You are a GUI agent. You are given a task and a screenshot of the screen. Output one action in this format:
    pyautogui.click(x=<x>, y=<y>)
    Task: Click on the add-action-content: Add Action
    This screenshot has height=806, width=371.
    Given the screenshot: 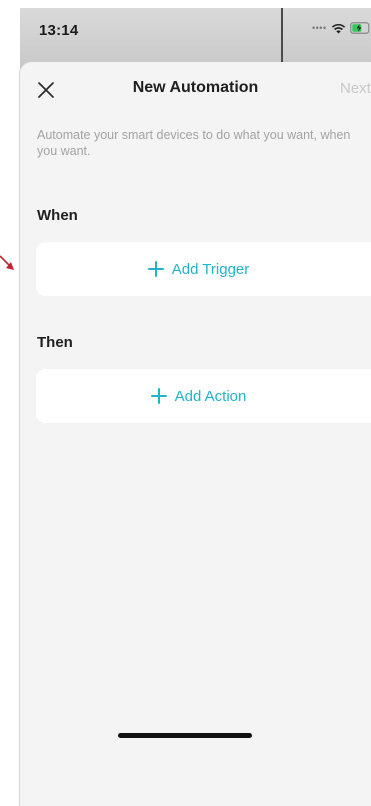 What is the action you would take?
    pyautogui.click(x=198, y=396)
    